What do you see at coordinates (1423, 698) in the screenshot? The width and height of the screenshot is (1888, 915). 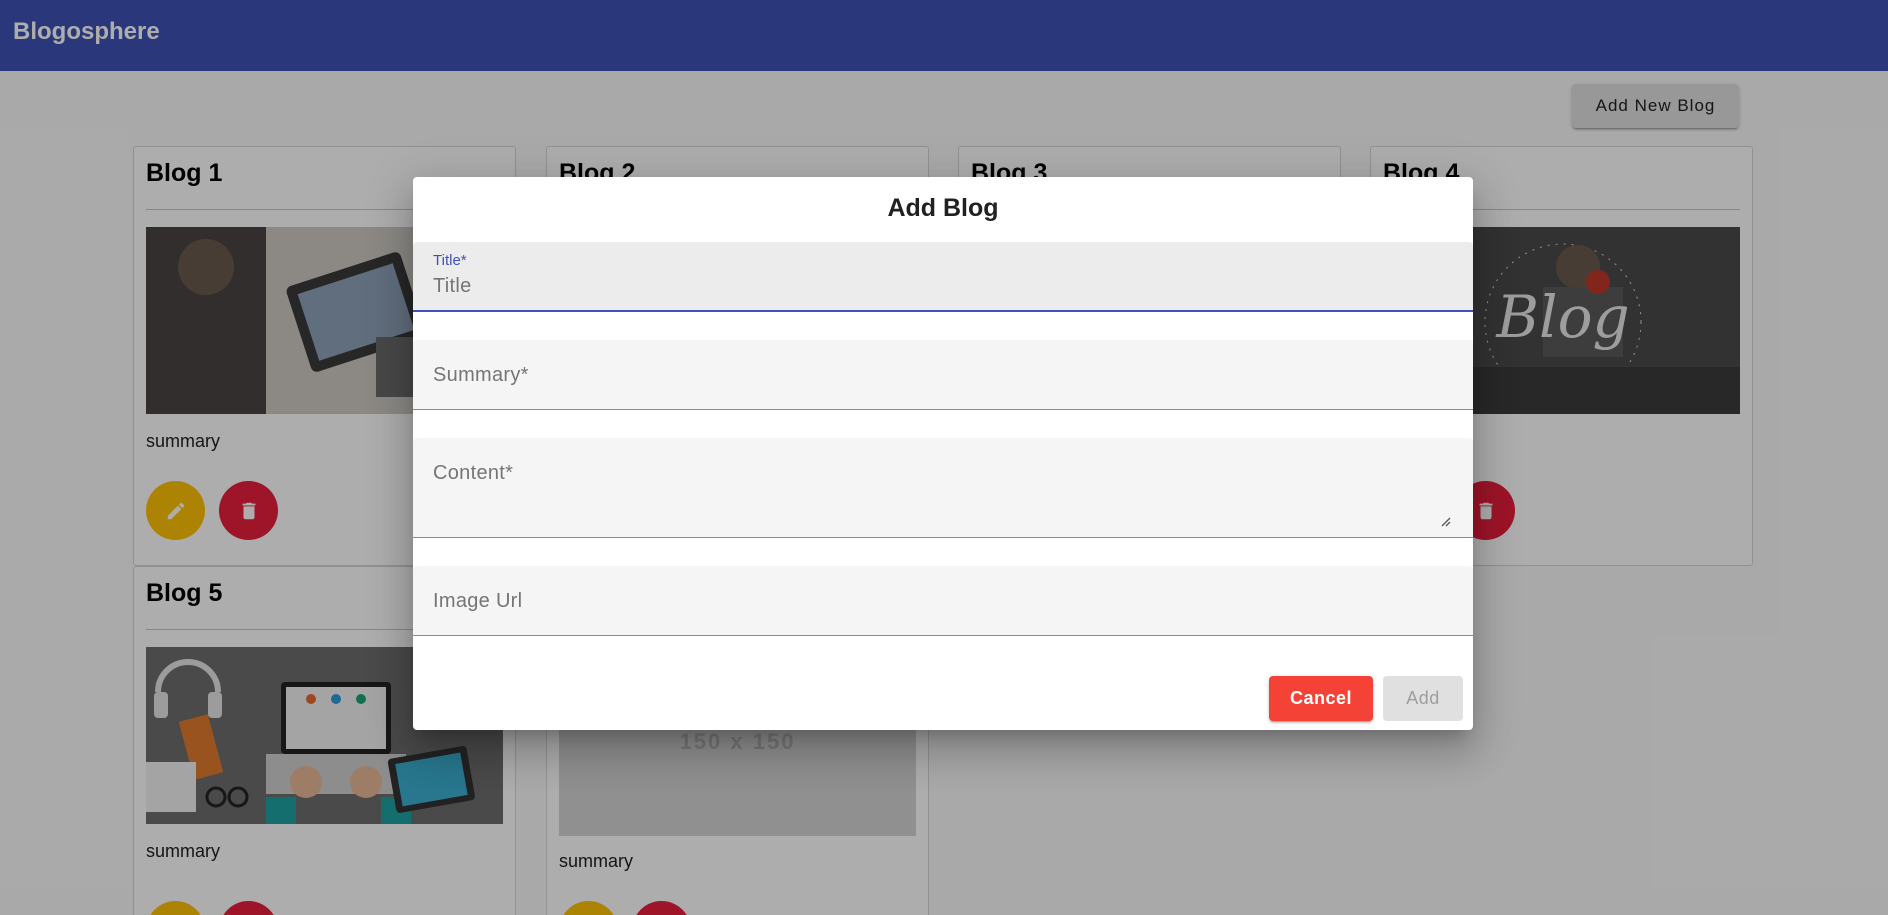 I see `add-button: Add` at bounding box center [1423, 698].